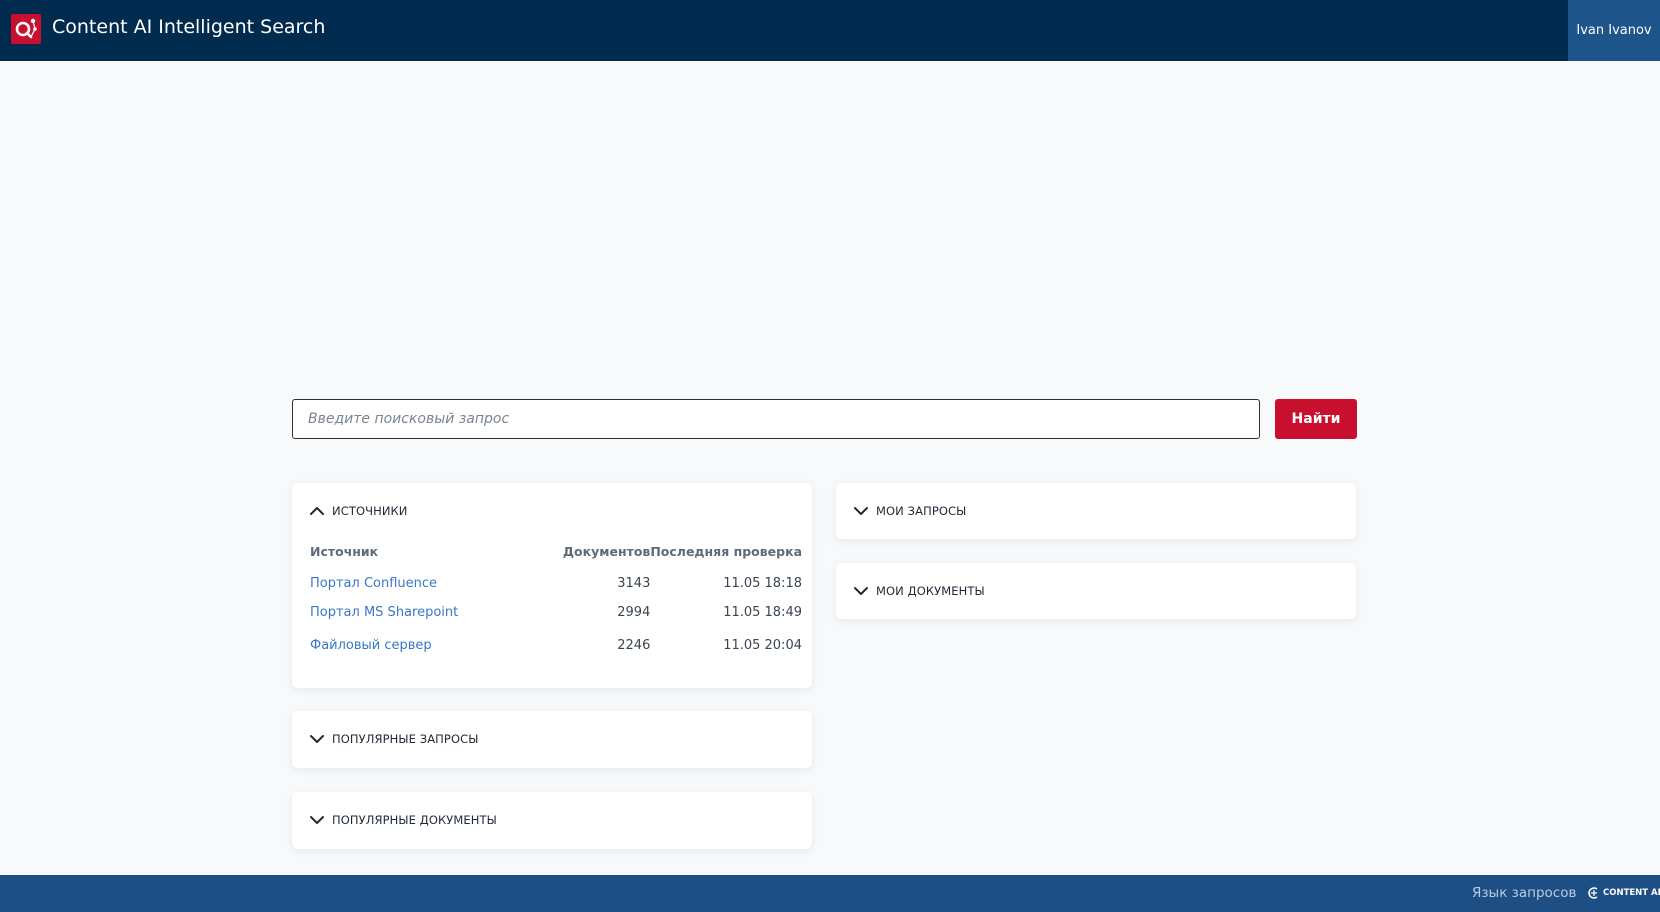 The height and width of the screenshot is (912, 1660). I want to click on column-header-source: Источник, so click(344, 551).